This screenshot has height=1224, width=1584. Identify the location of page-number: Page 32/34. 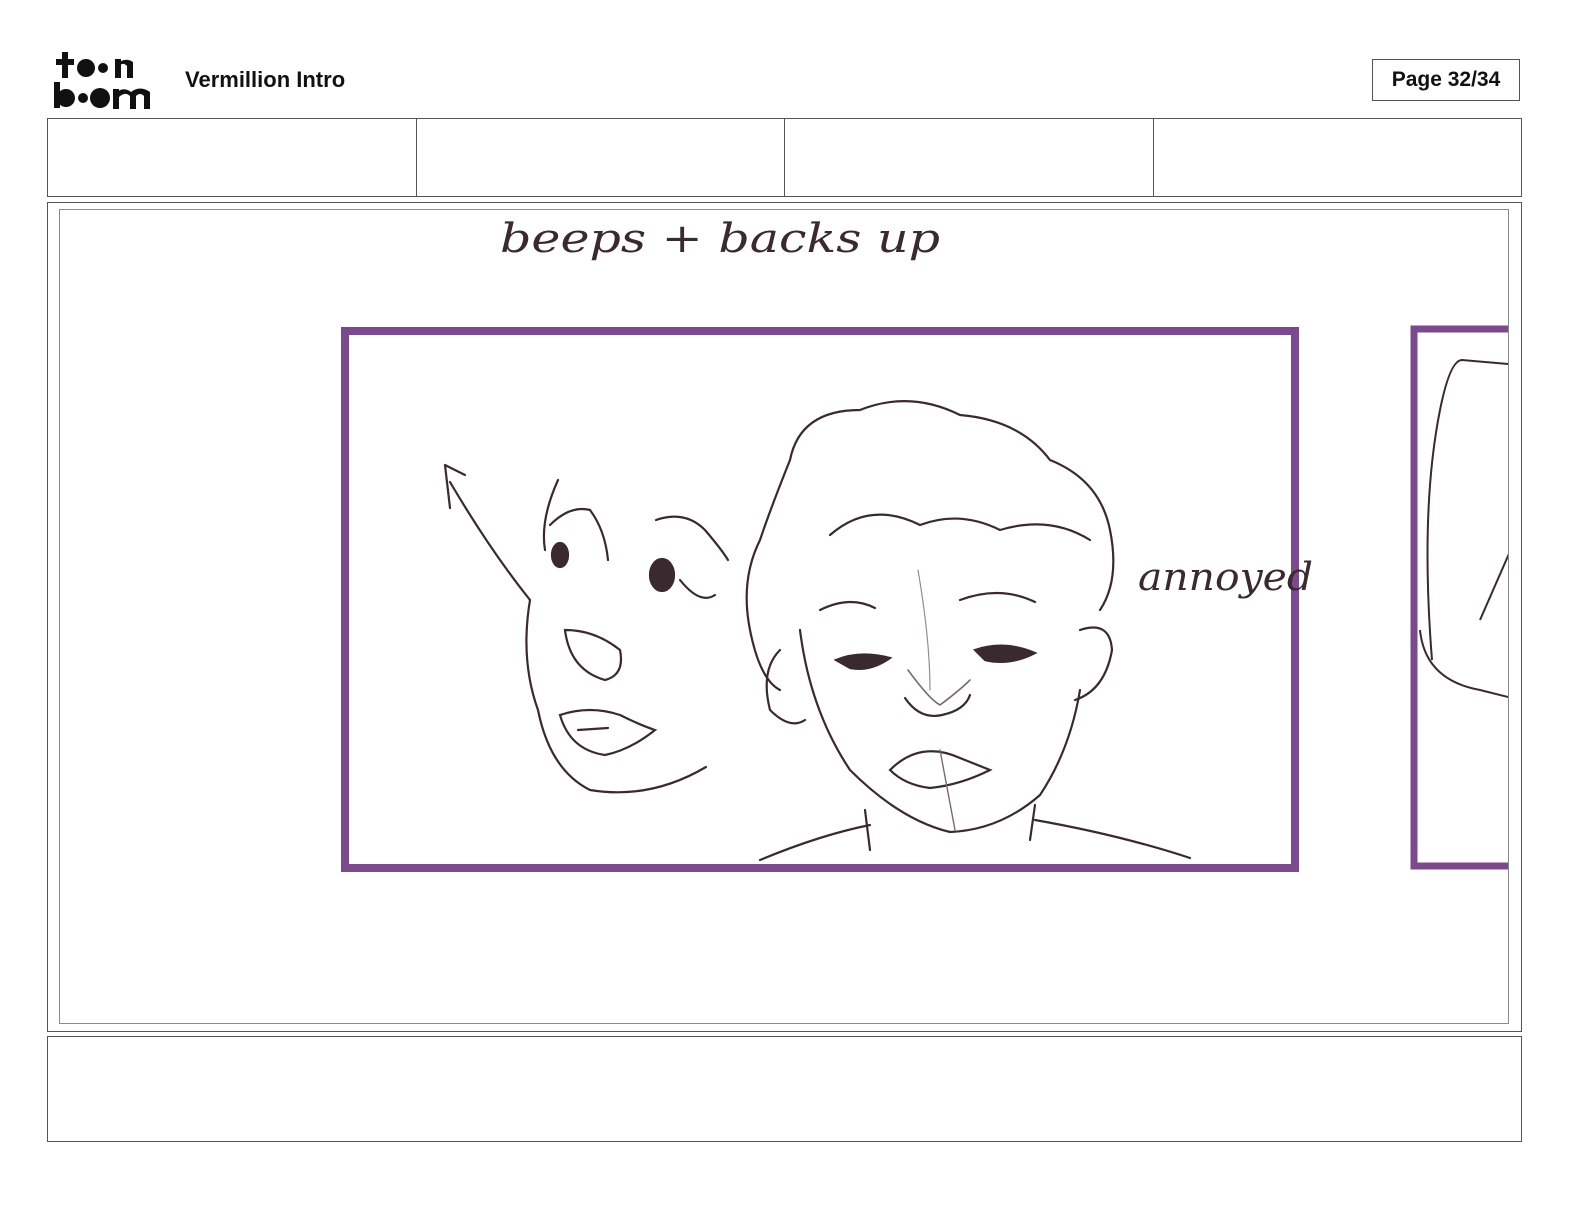
(1446, 80).